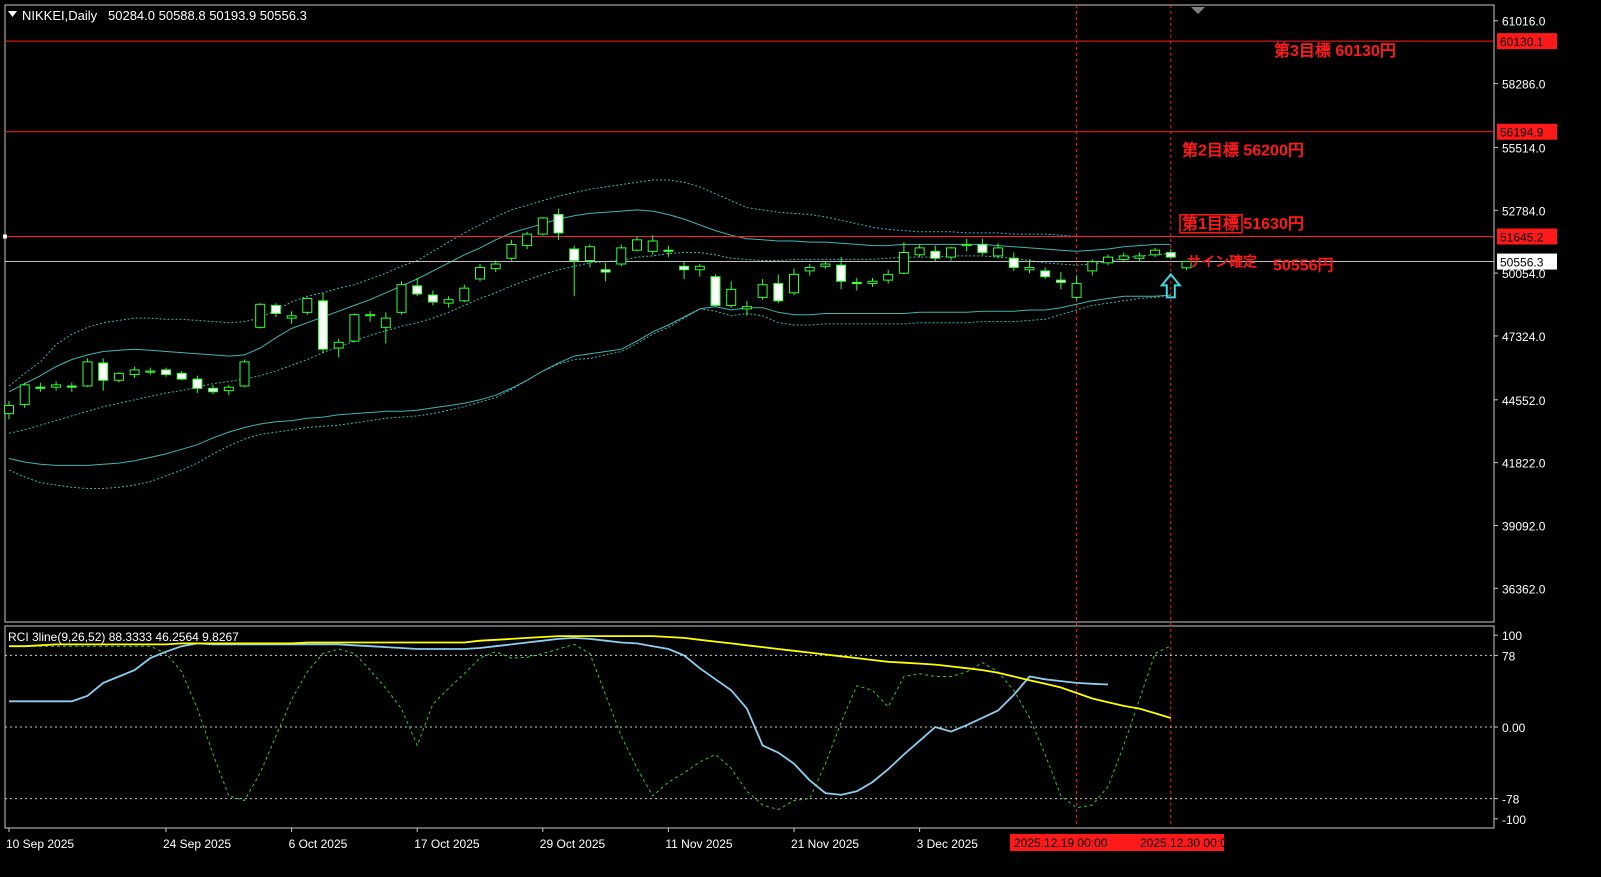  I want to click on annotation-1: 第2目標 56200円, so click(1243, 150).